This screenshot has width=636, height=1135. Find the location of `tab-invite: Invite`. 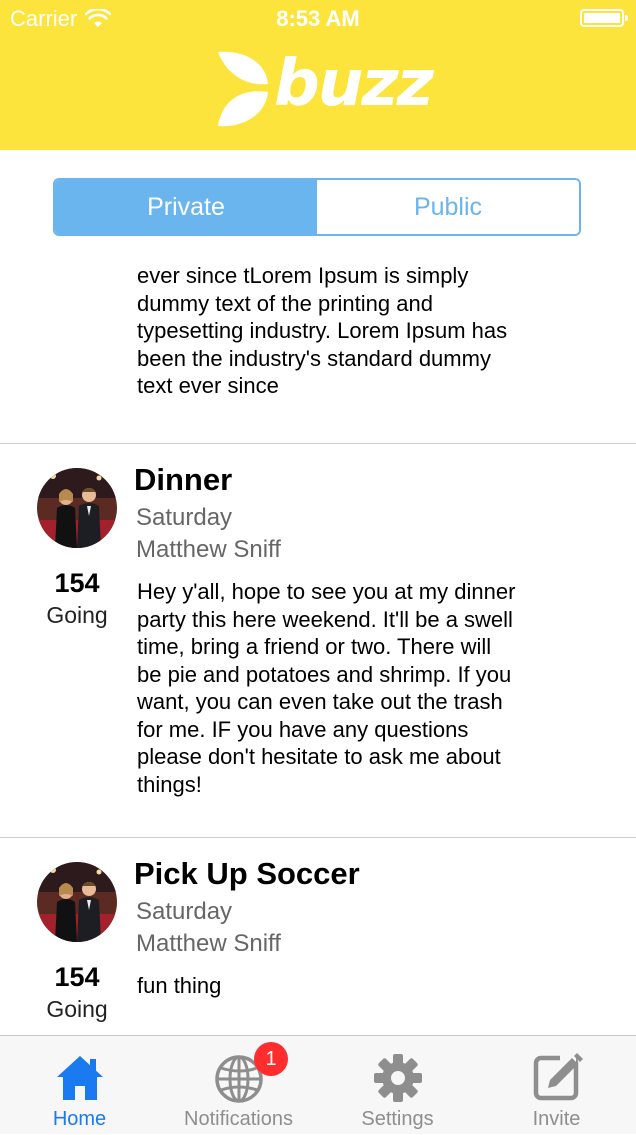

tab-invite: Invite is located at coordinates (556, 1085).